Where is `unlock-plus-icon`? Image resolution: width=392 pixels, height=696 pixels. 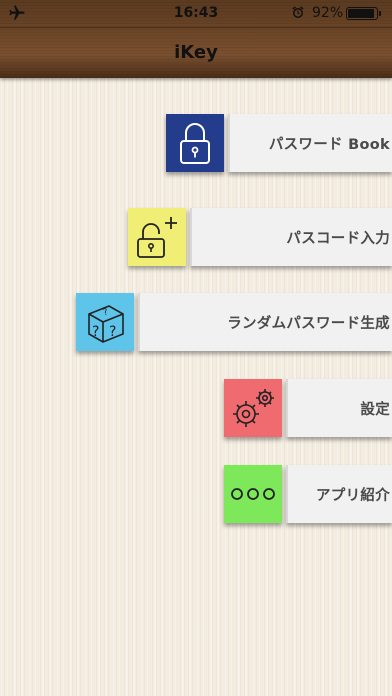
unlock-plus-icon is located at coordinates (157, 237).